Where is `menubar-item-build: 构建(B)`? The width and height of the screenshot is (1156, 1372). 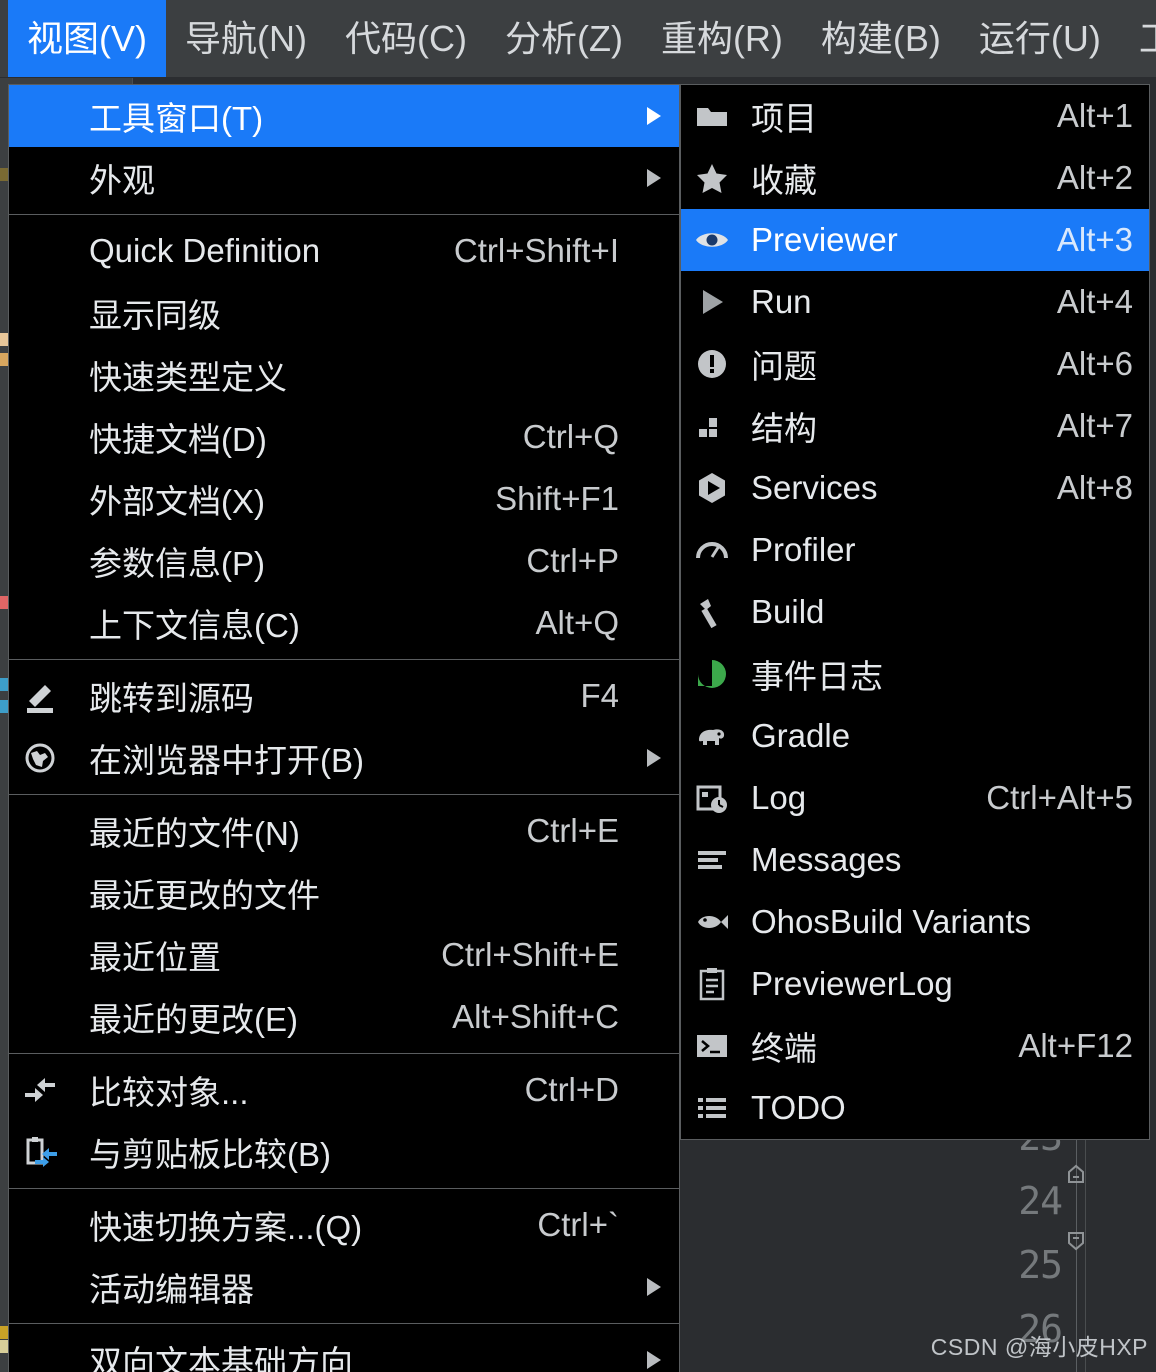
menubar-item-build: 构建(B) is located at coordinates (881, 38).